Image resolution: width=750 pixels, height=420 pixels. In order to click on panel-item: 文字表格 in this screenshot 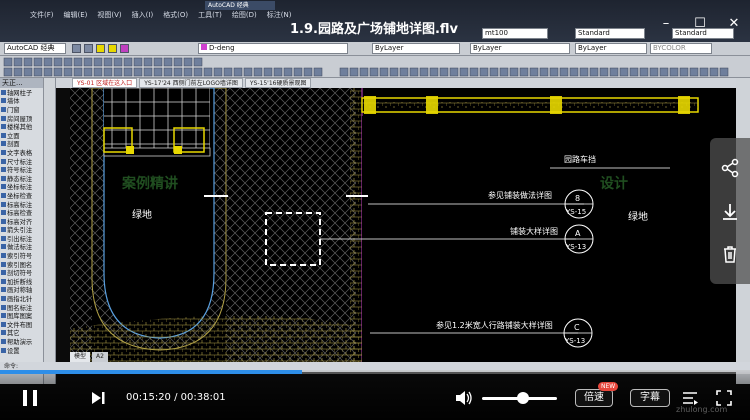, I will do `click(21, 152)`.